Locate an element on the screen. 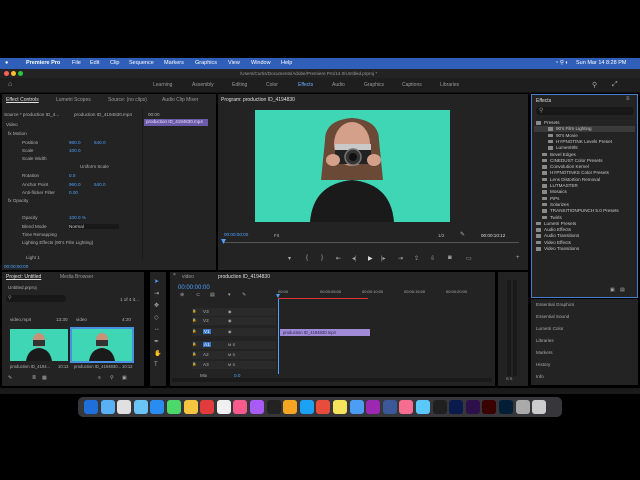  effect-item: Audio Effects is located at coordinates (553, 229).